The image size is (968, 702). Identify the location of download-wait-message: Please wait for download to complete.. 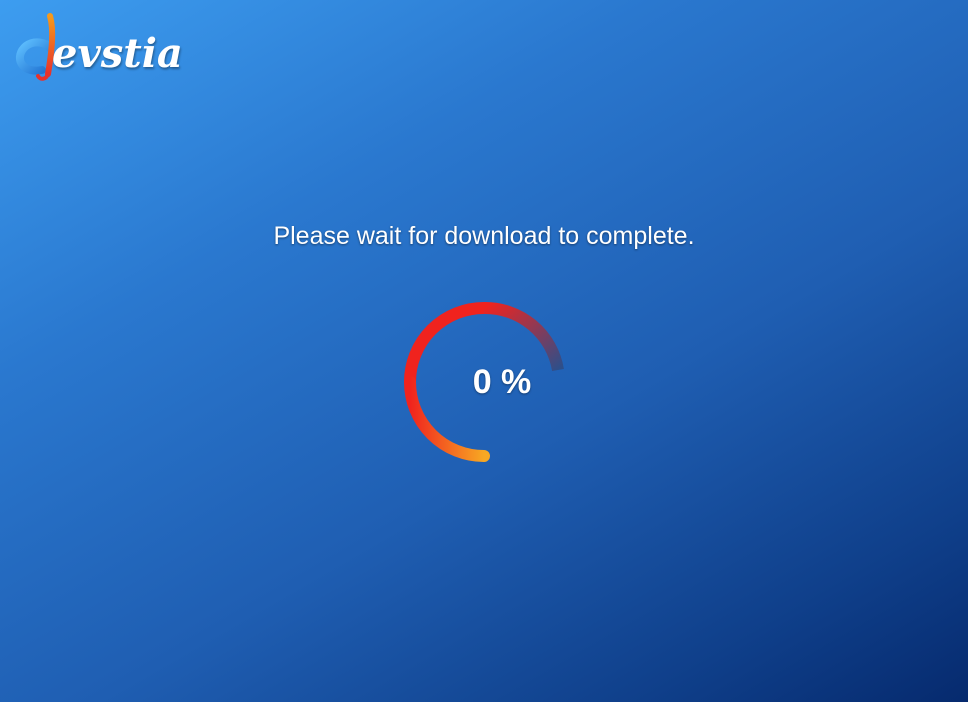
(484, 236).